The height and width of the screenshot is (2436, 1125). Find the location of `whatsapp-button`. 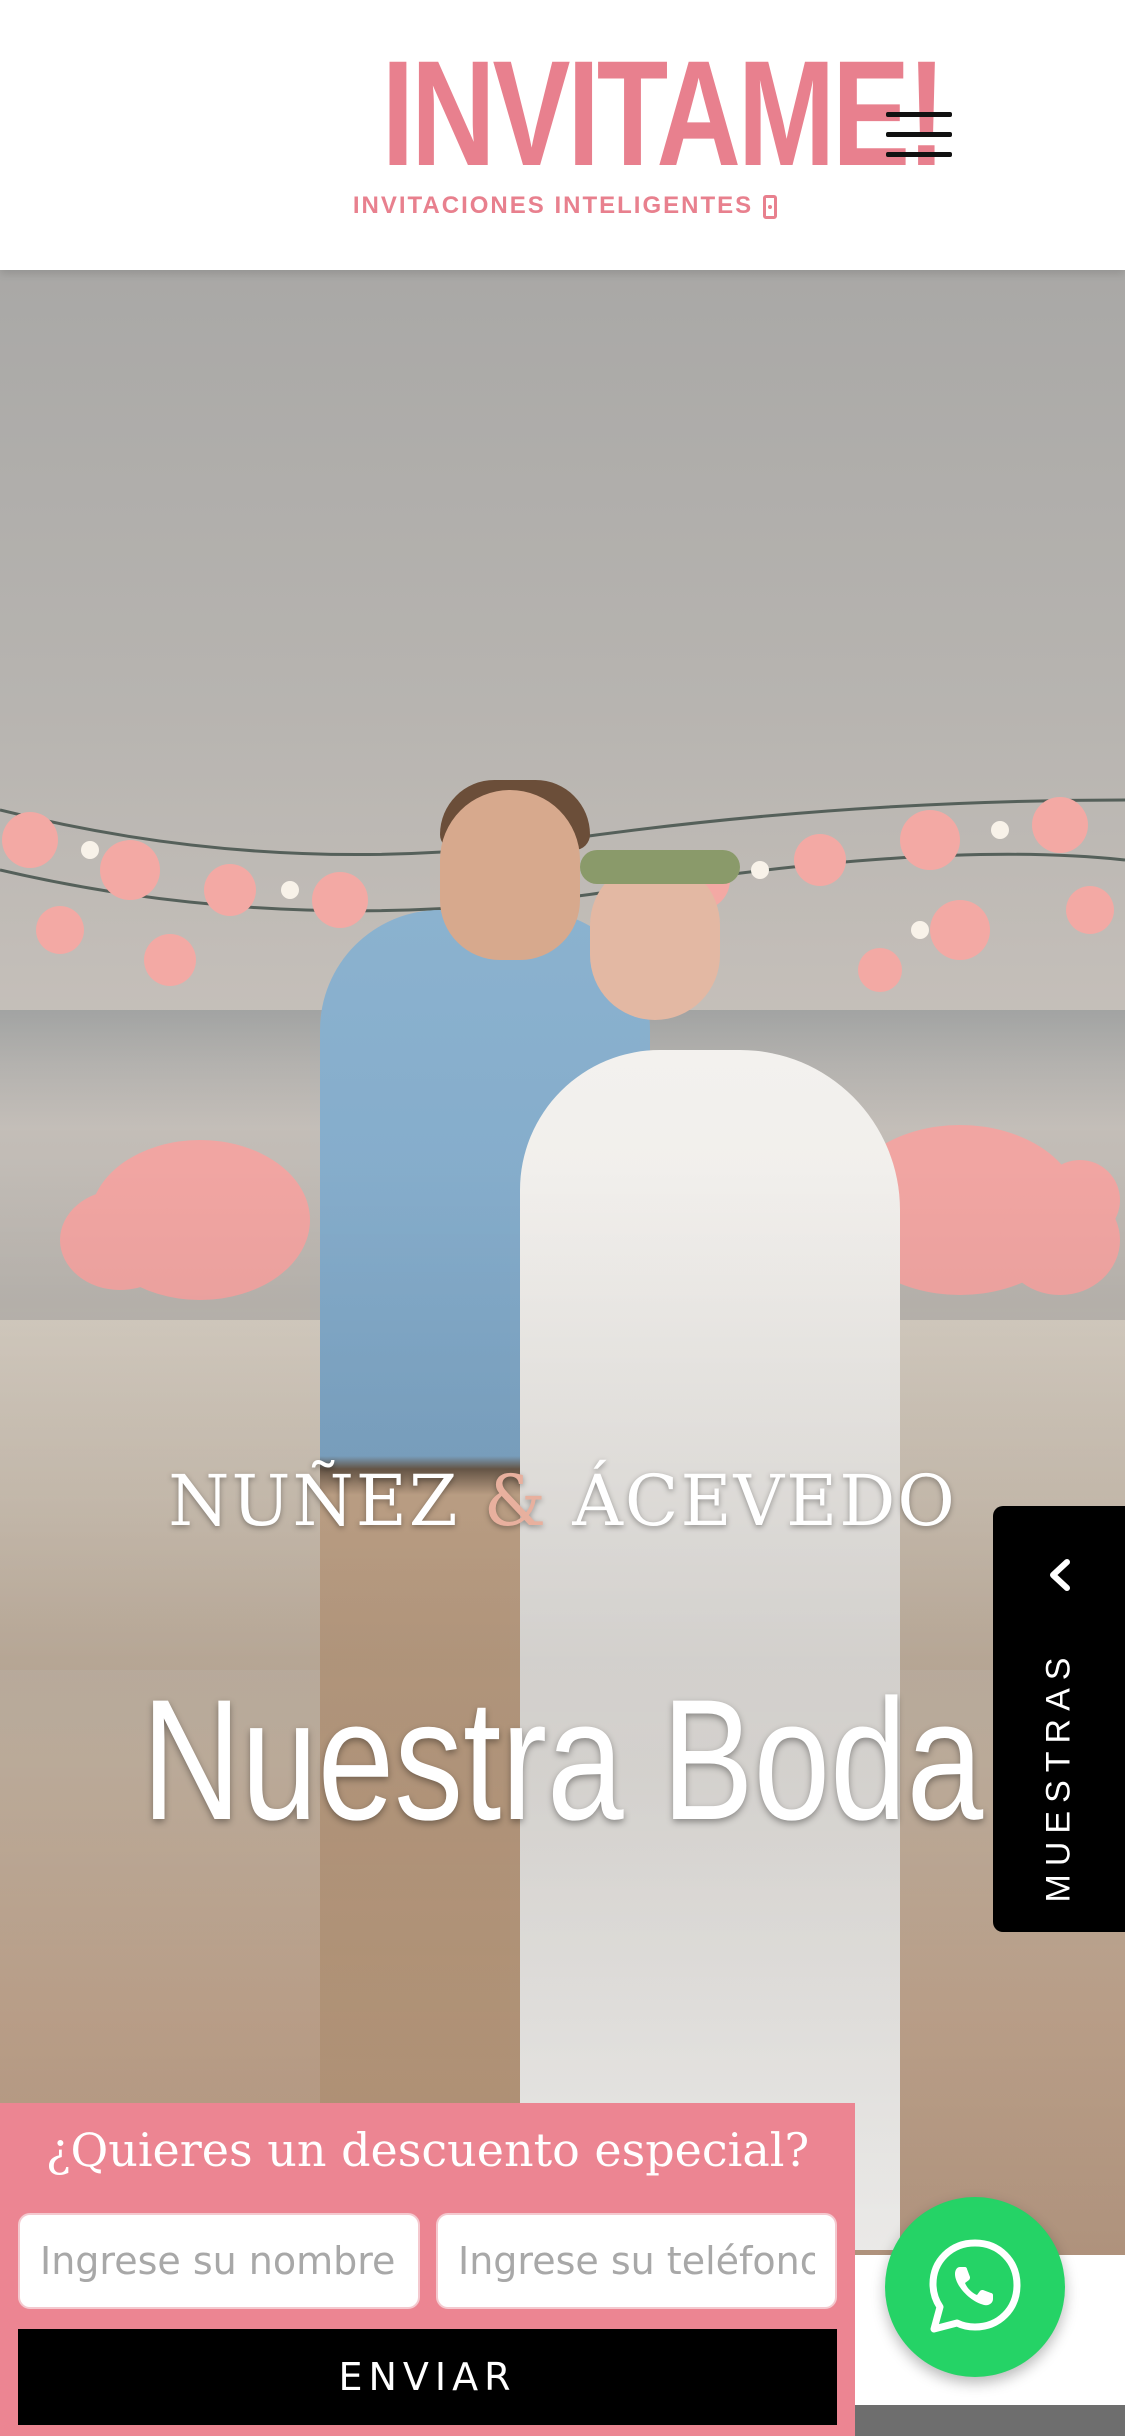

whatsapp-button is located at coordinates (975, 2287).